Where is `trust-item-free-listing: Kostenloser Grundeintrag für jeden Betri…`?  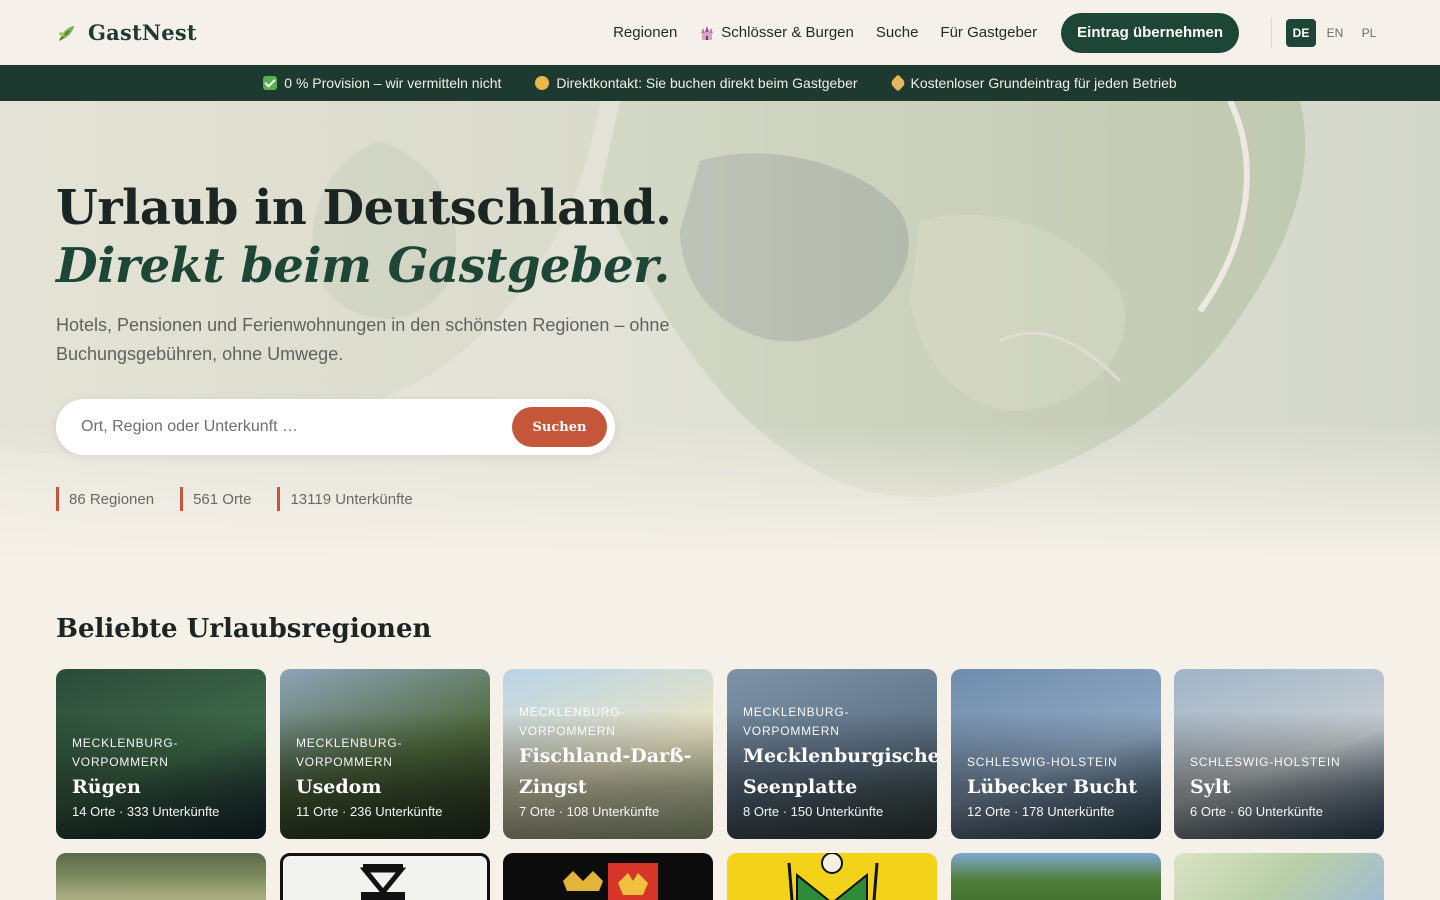
trust-item-free-listing: Kostenloser Grundeintrag für jeden Betri… is located at coordinates (1033, 83).